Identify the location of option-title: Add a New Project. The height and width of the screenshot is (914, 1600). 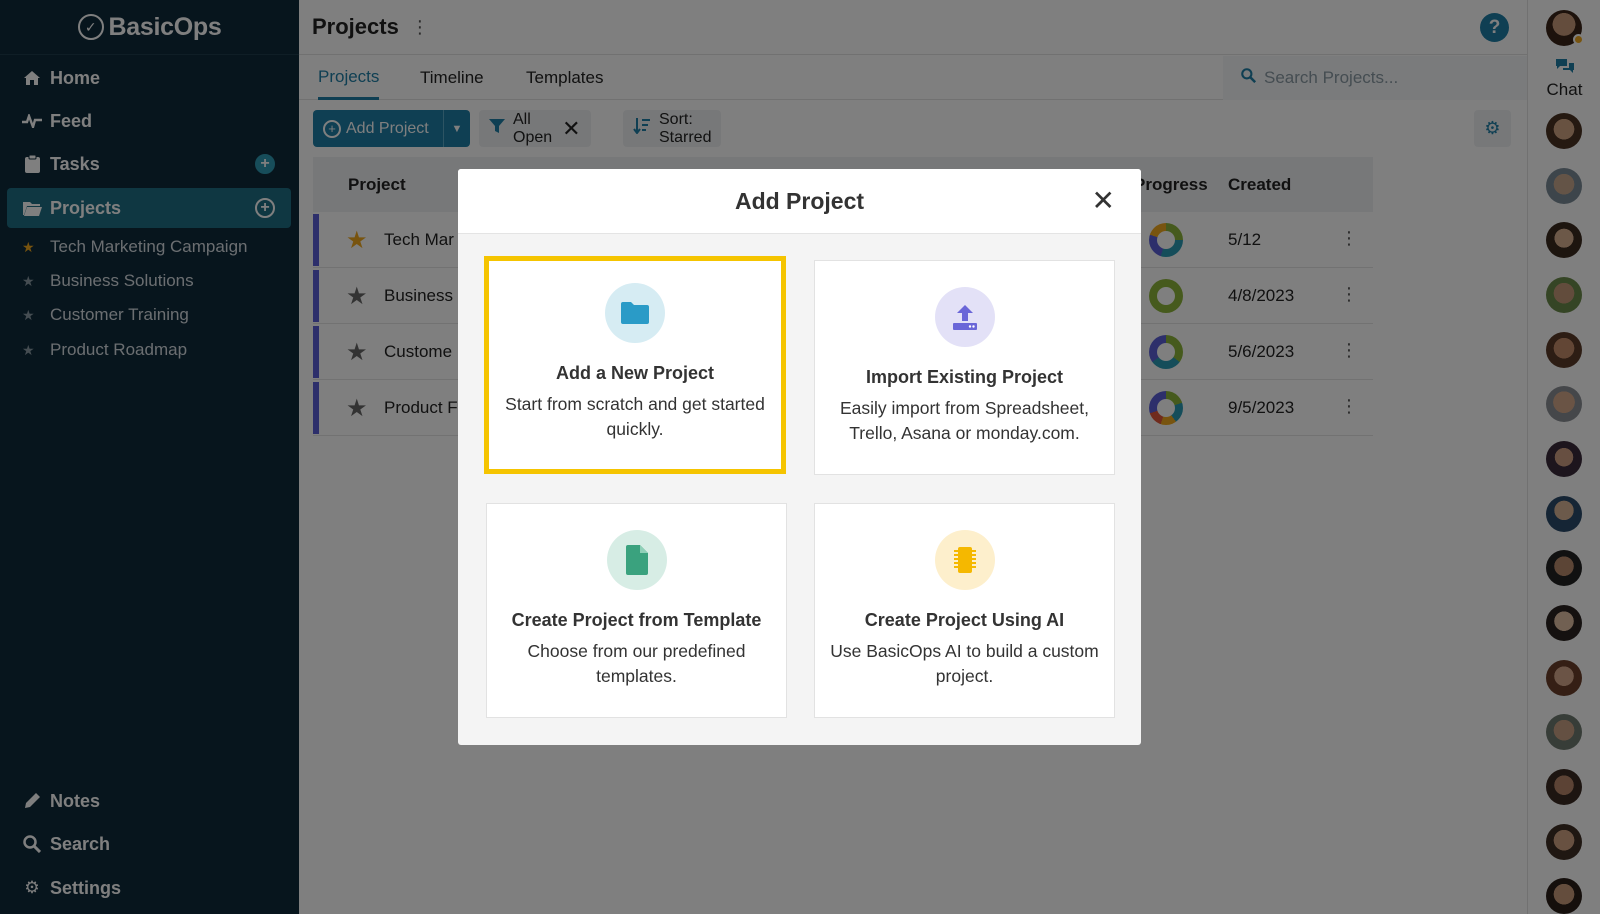
(635, 373).